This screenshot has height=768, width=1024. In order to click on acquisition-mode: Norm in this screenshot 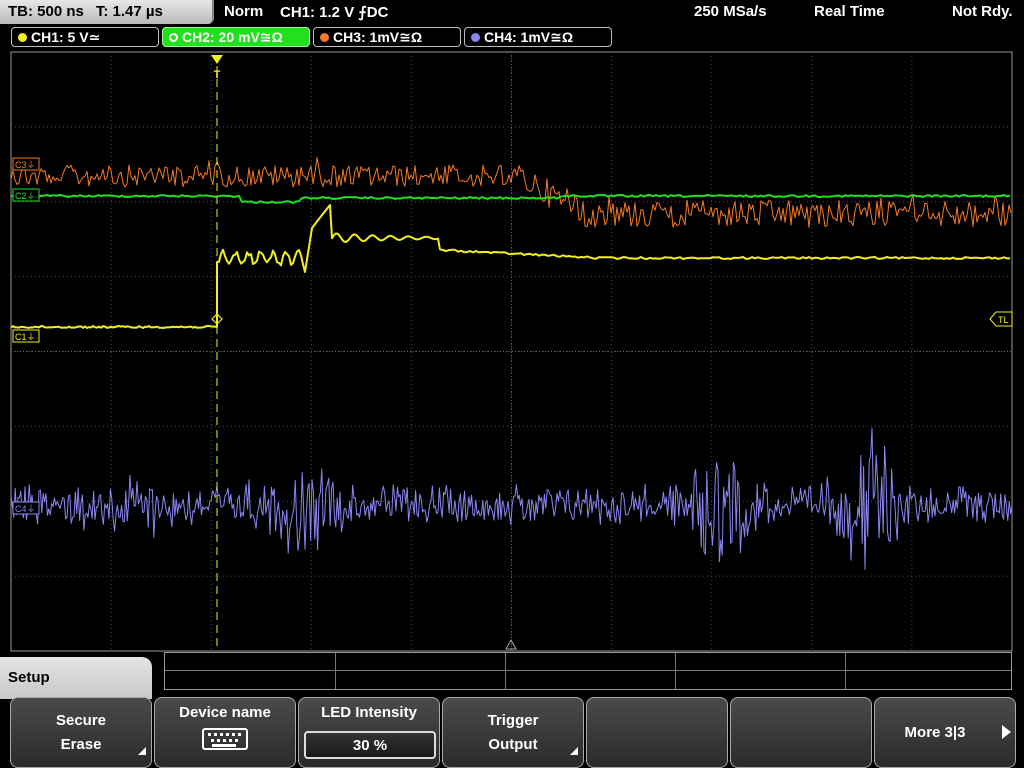, I will do `click(243, 11)`.